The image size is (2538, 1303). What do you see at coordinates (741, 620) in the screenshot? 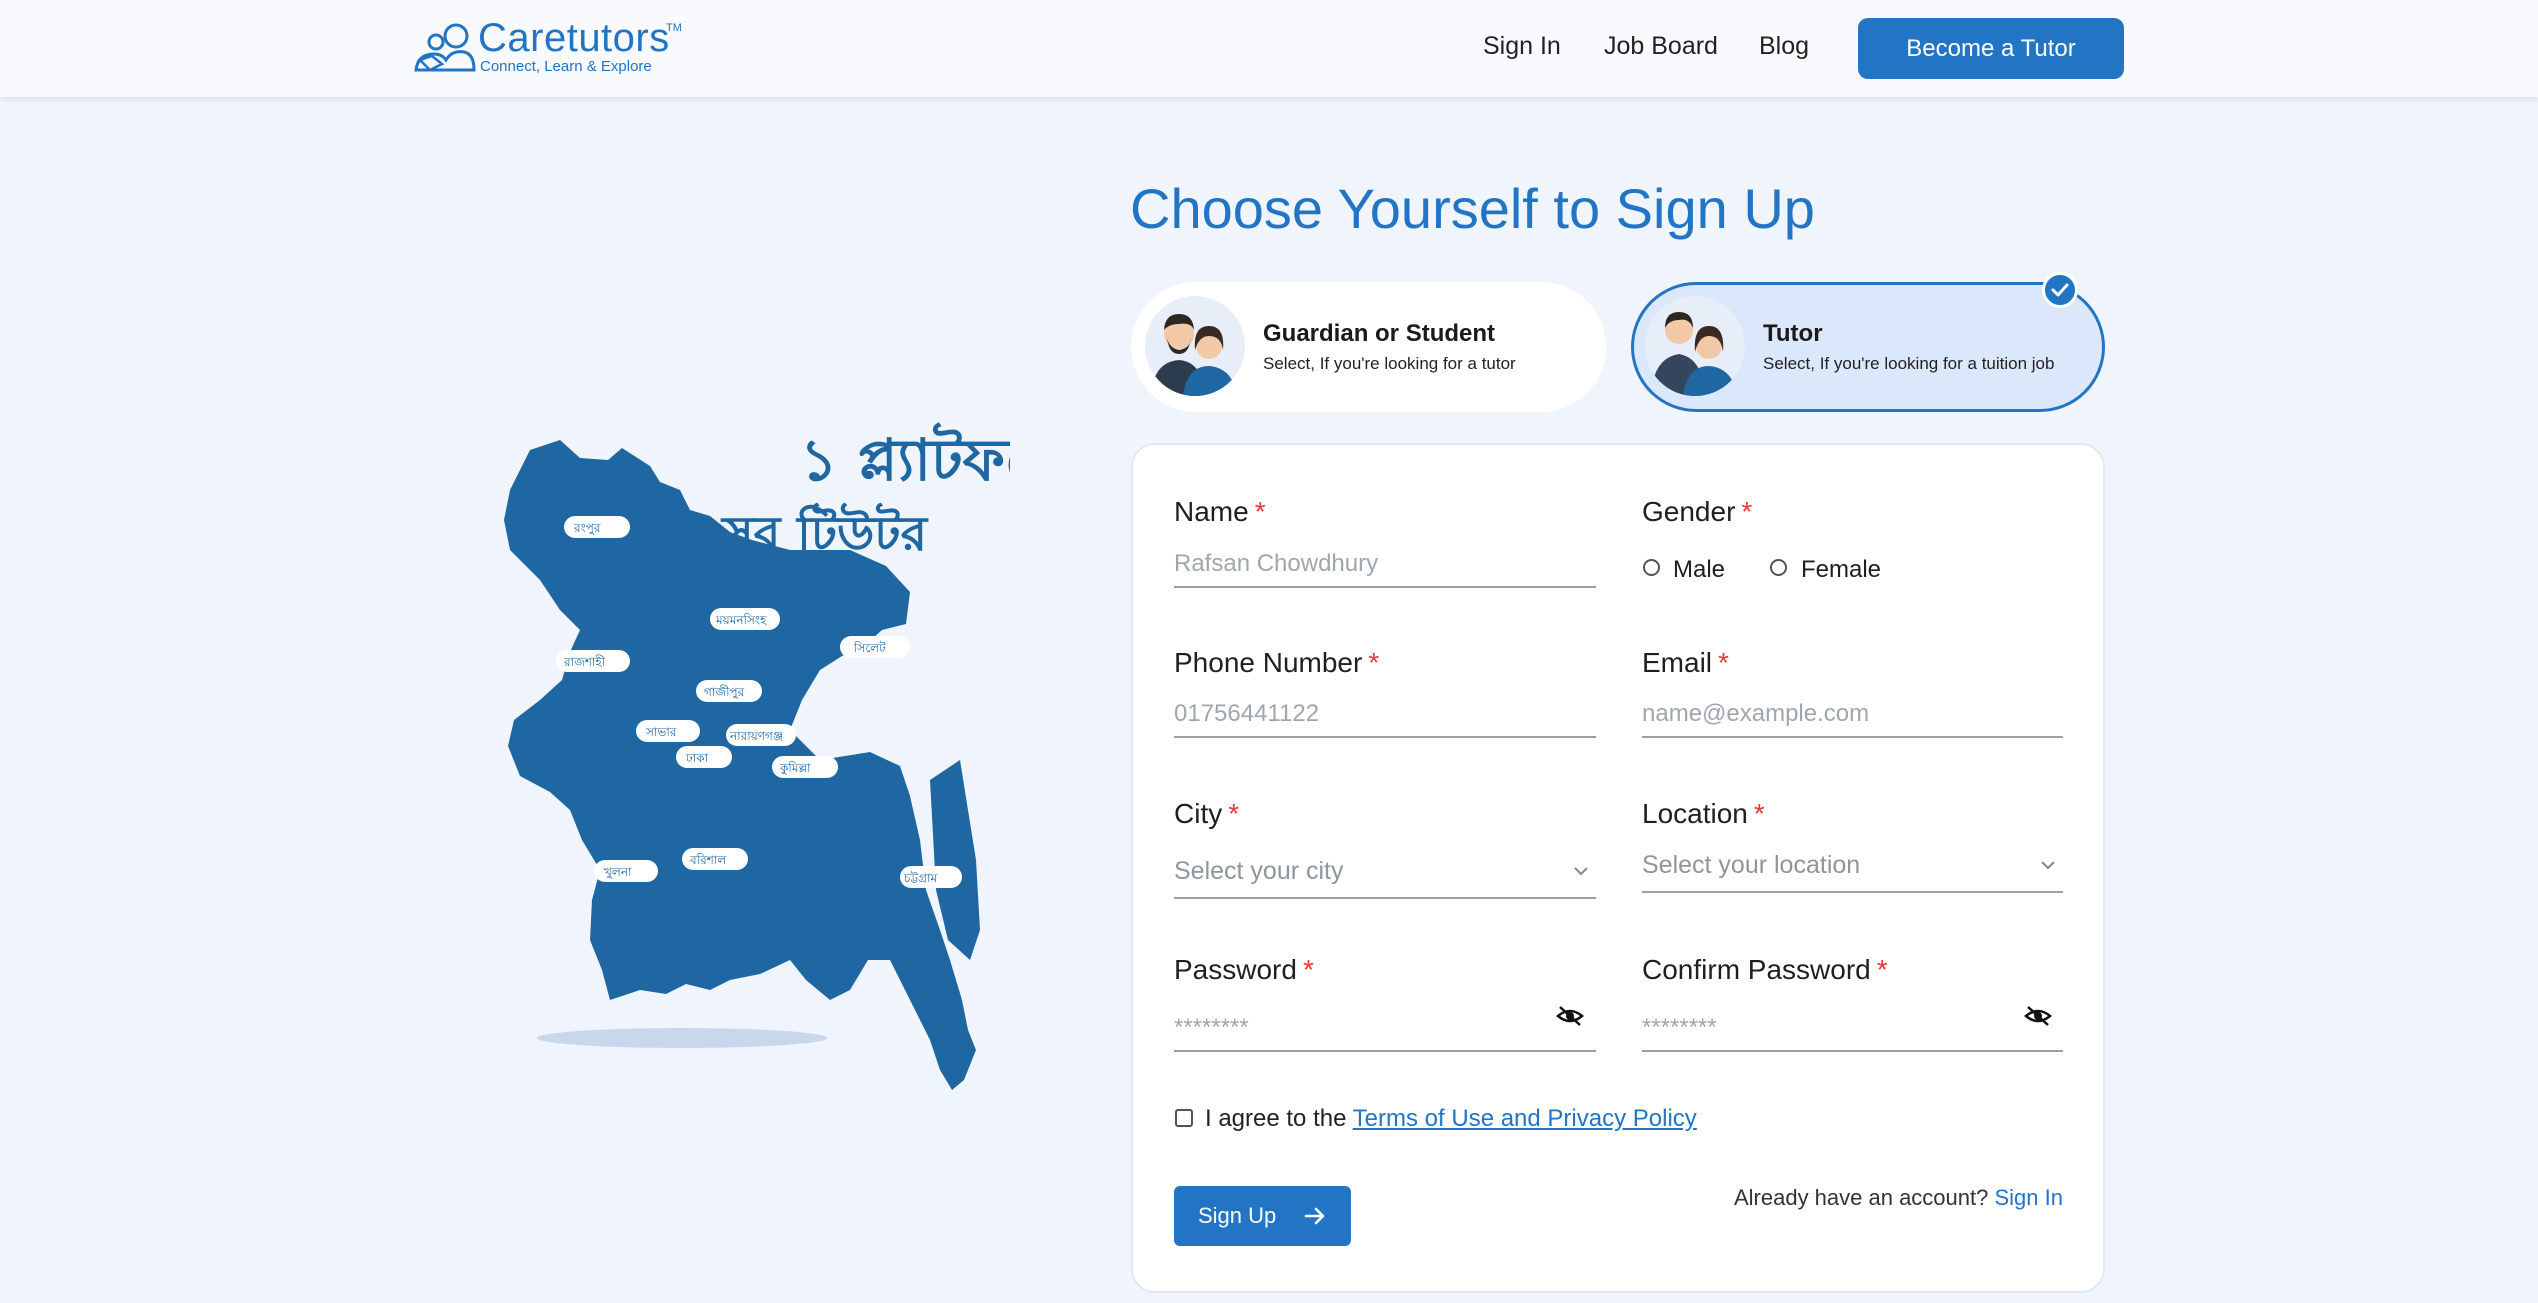
I see `map-label-mymensingh: ময়মনসিংহ` at bounding box center [741, 620].